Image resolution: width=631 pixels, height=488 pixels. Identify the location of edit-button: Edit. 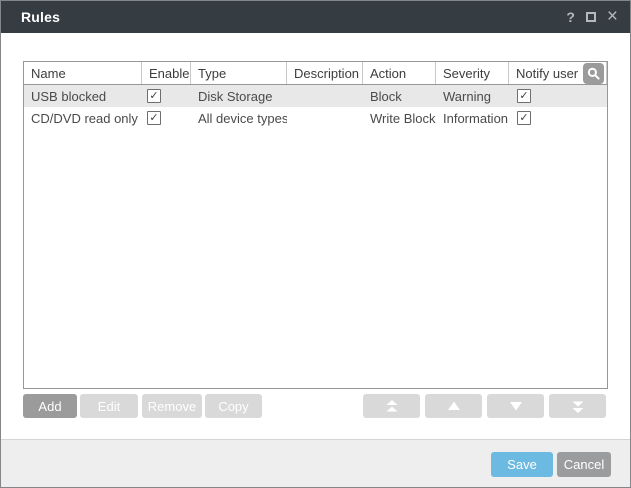
(109, 406).